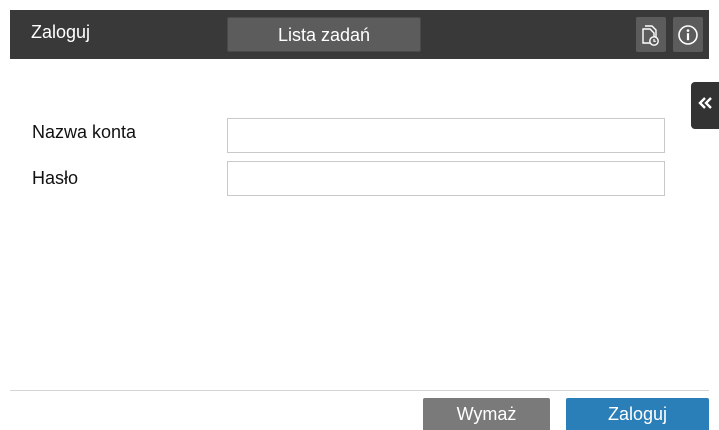  I want to click on account-name-input, so click(446, 135).